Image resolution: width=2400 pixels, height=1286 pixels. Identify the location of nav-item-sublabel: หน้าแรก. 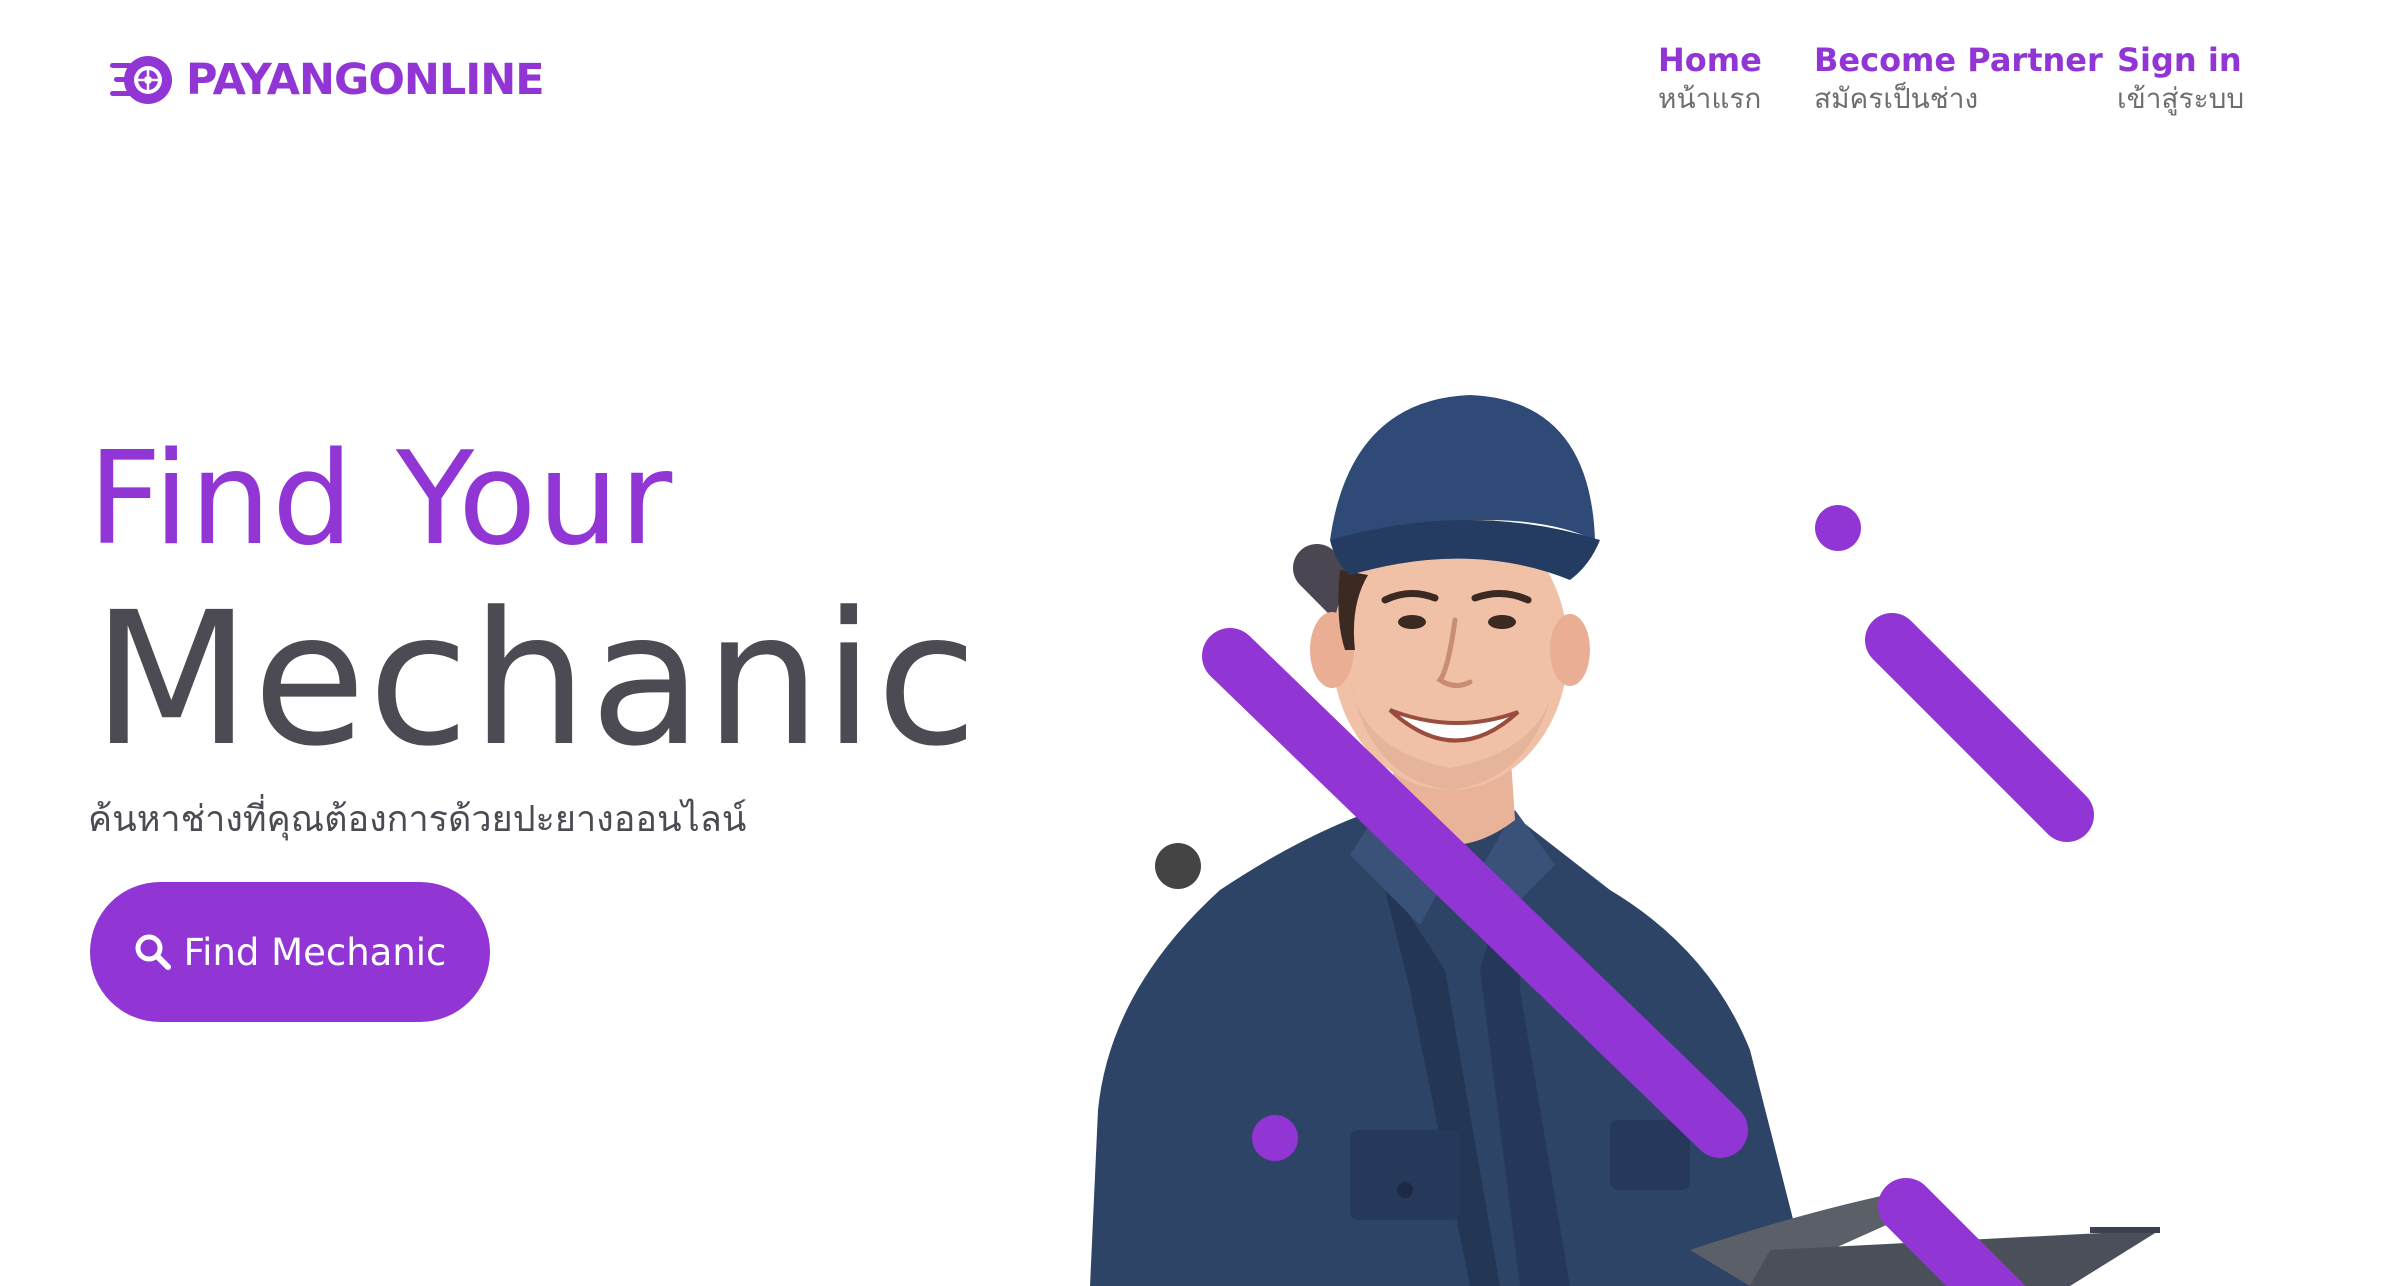
(1710, 98).